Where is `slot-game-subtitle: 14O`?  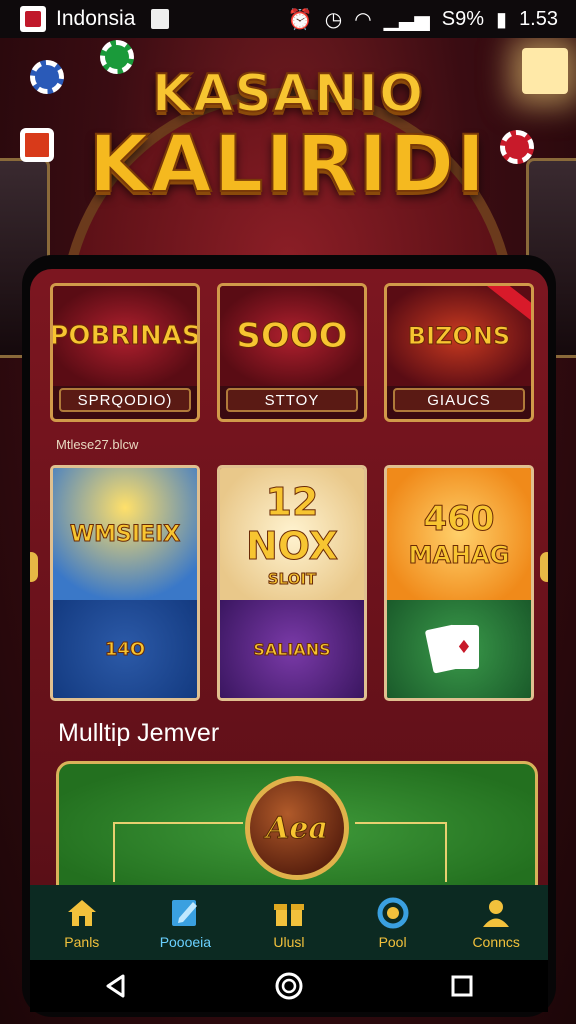 slot-game-subtitle: 14O is located at coordinates (125, 649).